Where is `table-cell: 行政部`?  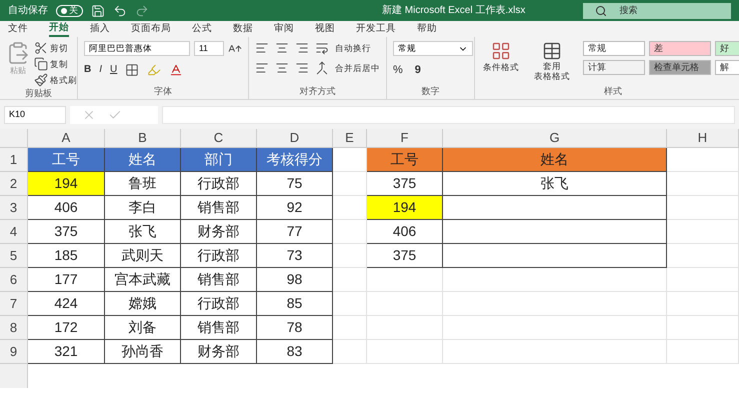 table-cell: 行政部 is located at coordinates (219, 304).